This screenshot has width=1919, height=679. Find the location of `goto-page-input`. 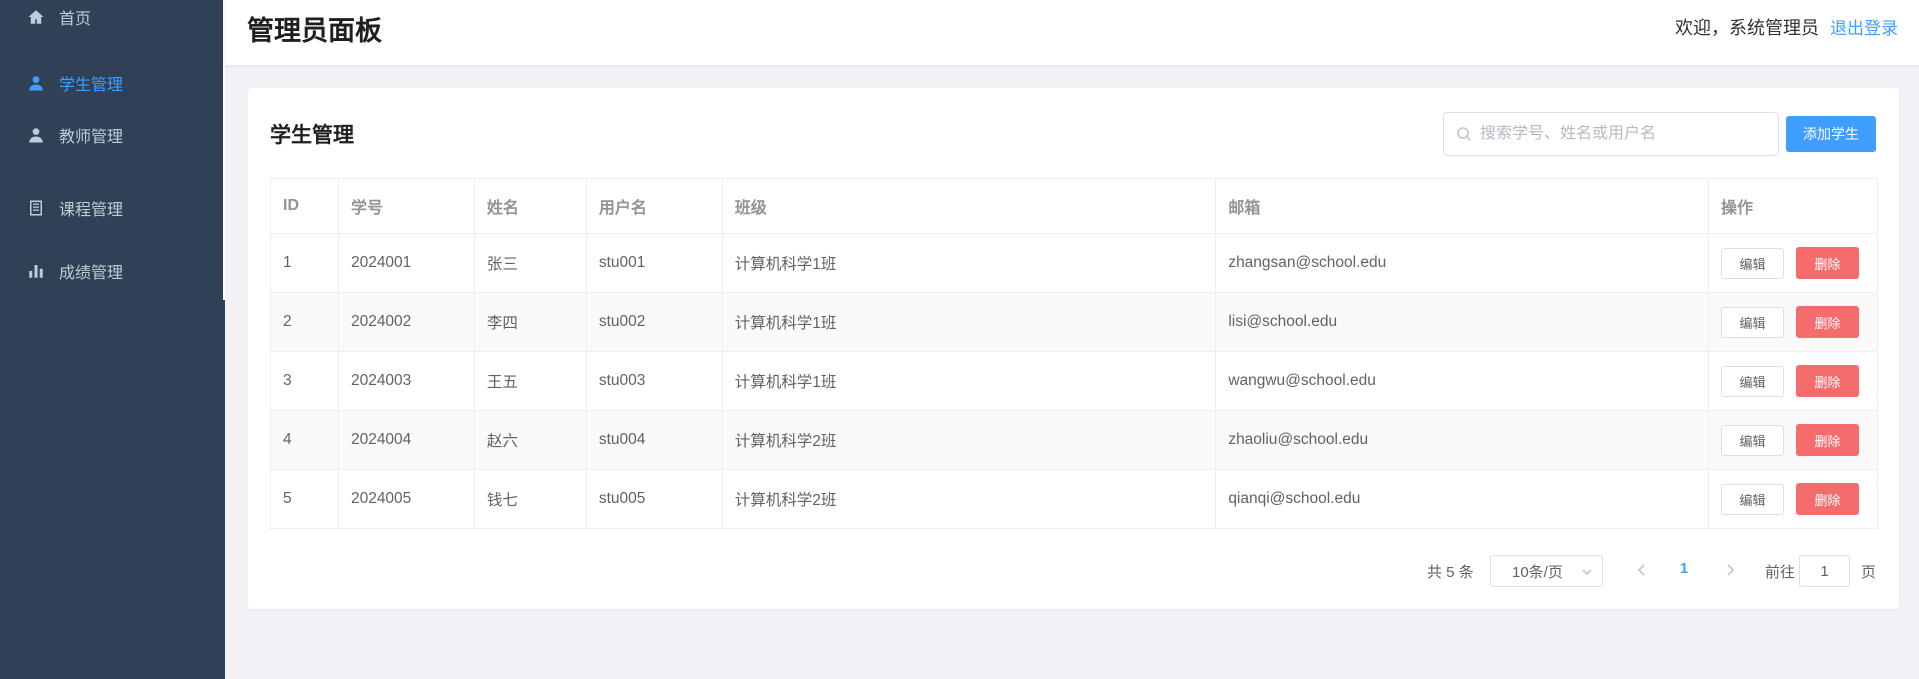

goto-page-input is located at coordinates (1824, 571).